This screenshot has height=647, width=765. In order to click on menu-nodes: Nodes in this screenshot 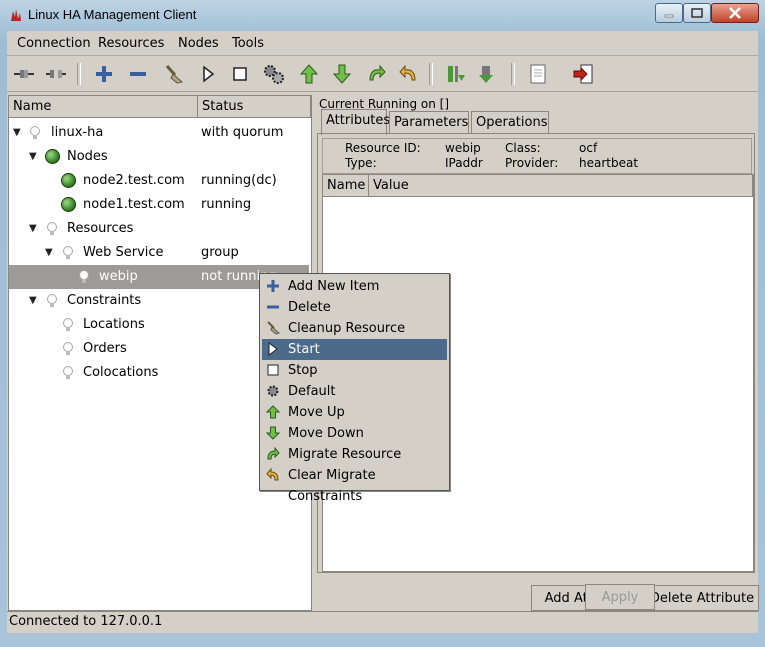, I will do `click(198, 43)`.